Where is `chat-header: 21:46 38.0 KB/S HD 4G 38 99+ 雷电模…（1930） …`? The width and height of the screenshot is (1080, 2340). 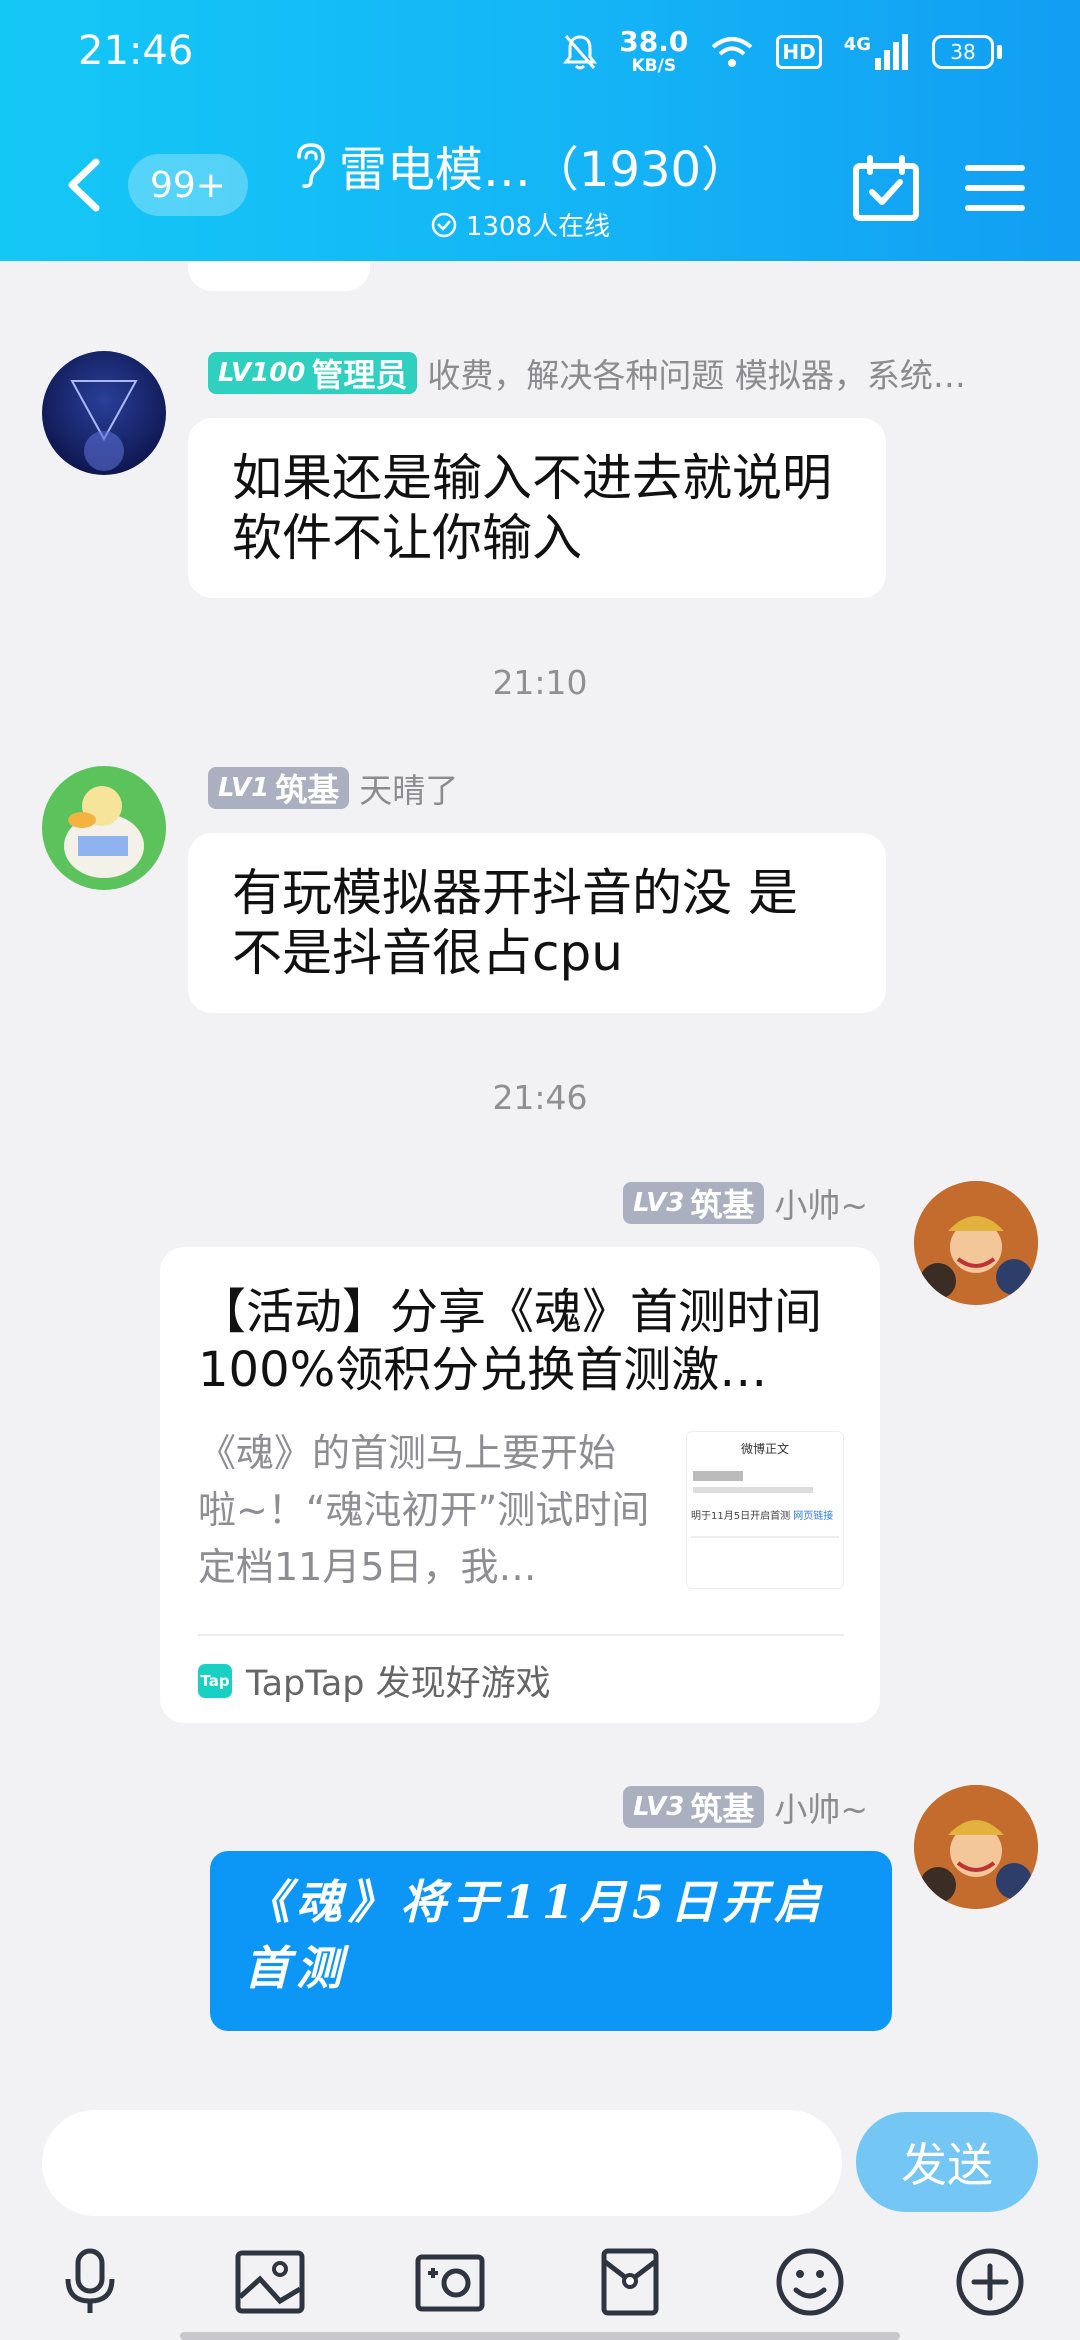
chat-header: 21:46 38.0 KB/S HD 4G 38 99+ 雷电模…（1930） … is located at coordinates (540, 130).